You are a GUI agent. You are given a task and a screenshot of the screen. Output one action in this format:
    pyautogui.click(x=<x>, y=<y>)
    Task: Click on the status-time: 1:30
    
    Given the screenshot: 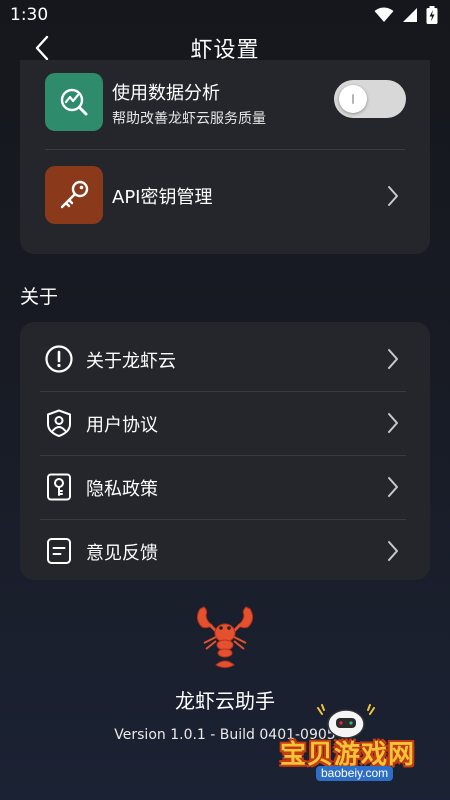 What is the action you would take?
    pyautogui.click(x=29, y=15)
    